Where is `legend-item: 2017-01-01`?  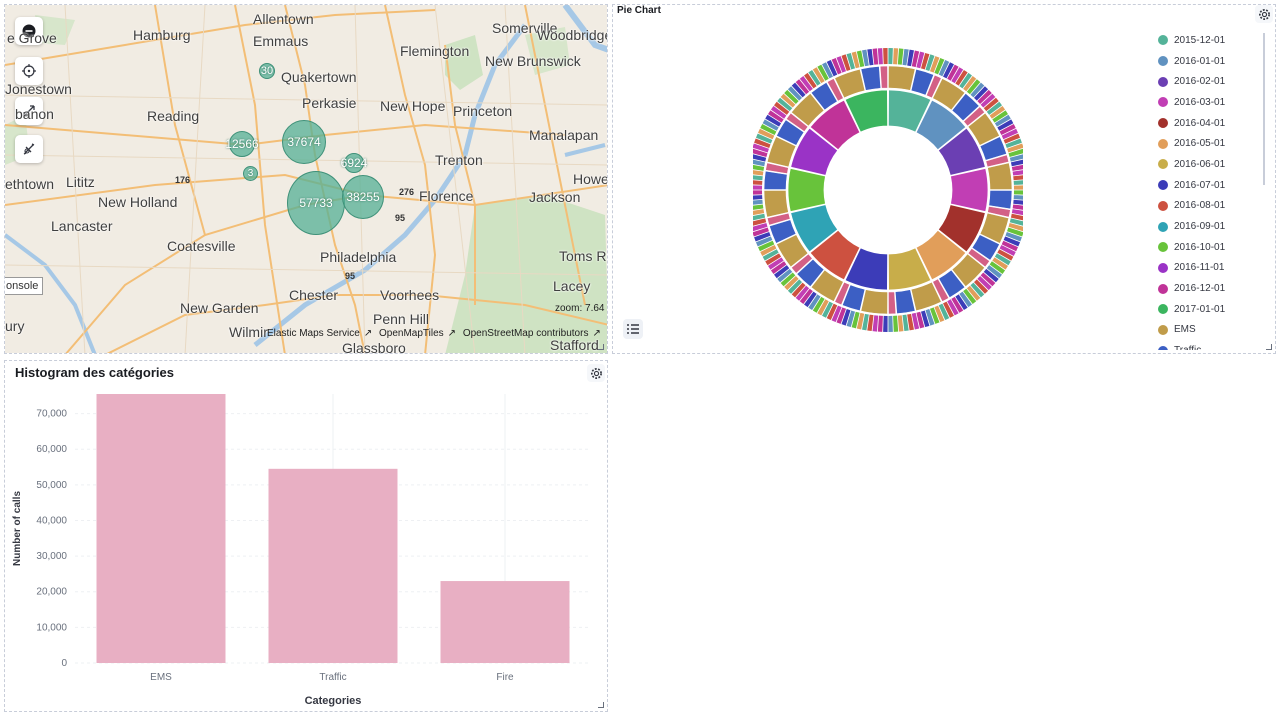 legend-item: 2017-01-01 is located at coordinates (1208, 309).